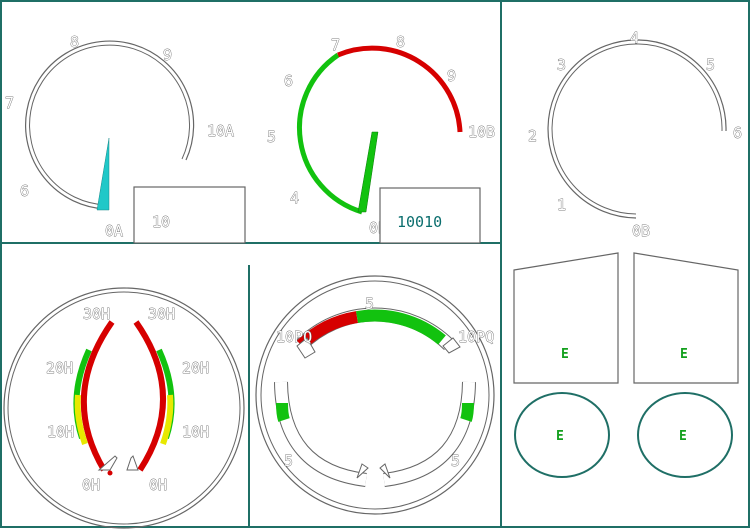 Image resolution: width=750 pixels, height=529 pixels. Describe the element at coordinates (451, 76) in the screenshot. I see `gauge-b-label-9: 9` at that location.